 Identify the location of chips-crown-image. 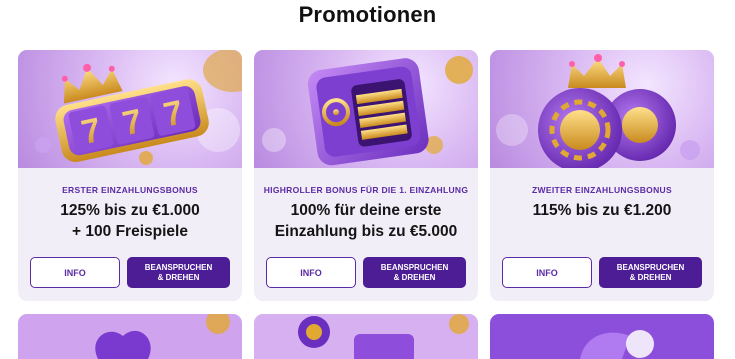
(602, 109).